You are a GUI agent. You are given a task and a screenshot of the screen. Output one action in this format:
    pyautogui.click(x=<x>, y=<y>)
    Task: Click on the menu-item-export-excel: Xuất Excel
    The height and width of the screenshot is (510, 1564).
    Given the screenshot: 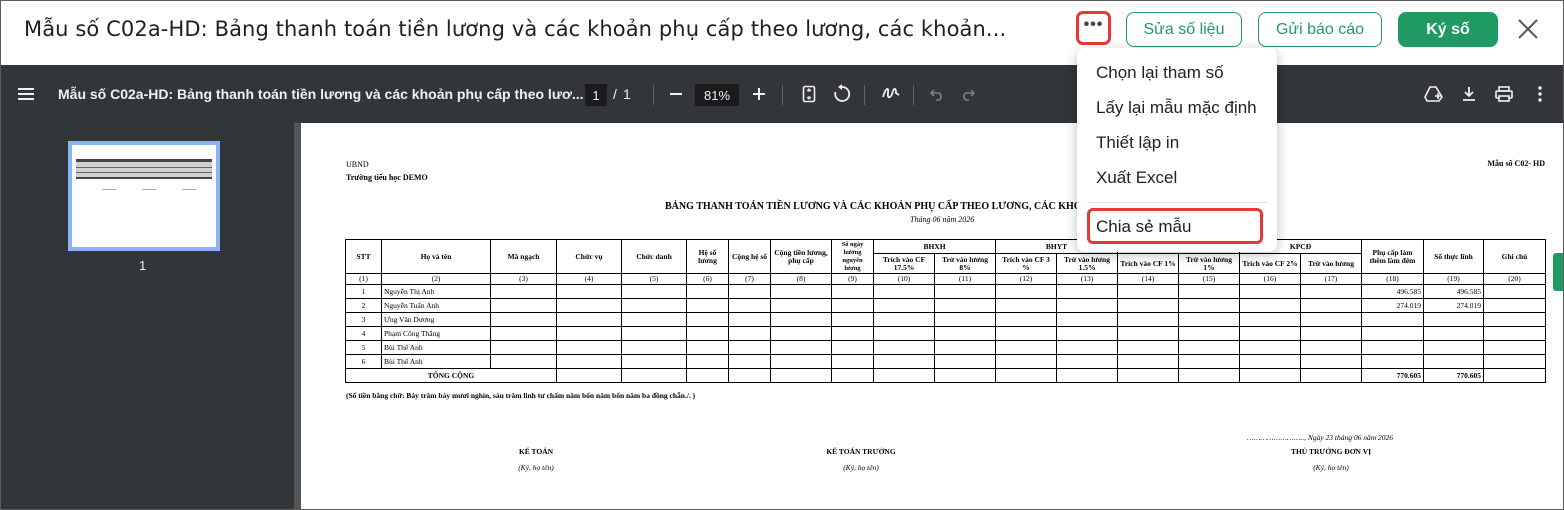 What is the action you would take?
    pyautogui.click(x=1136, y=178)
    